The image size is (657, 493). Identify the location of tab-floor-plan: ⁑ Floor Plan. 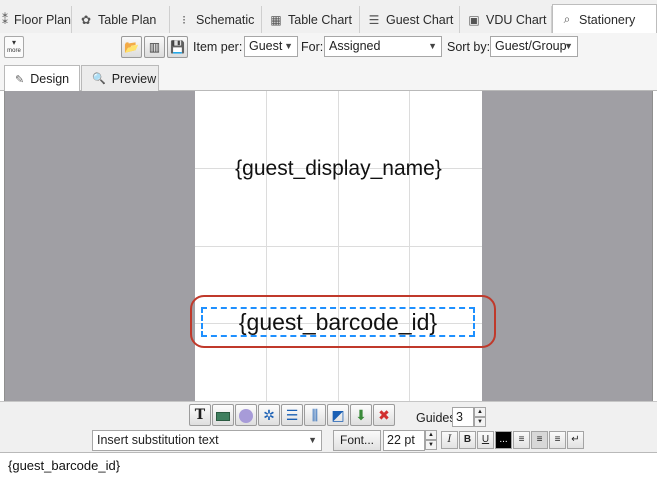
(36, 19).